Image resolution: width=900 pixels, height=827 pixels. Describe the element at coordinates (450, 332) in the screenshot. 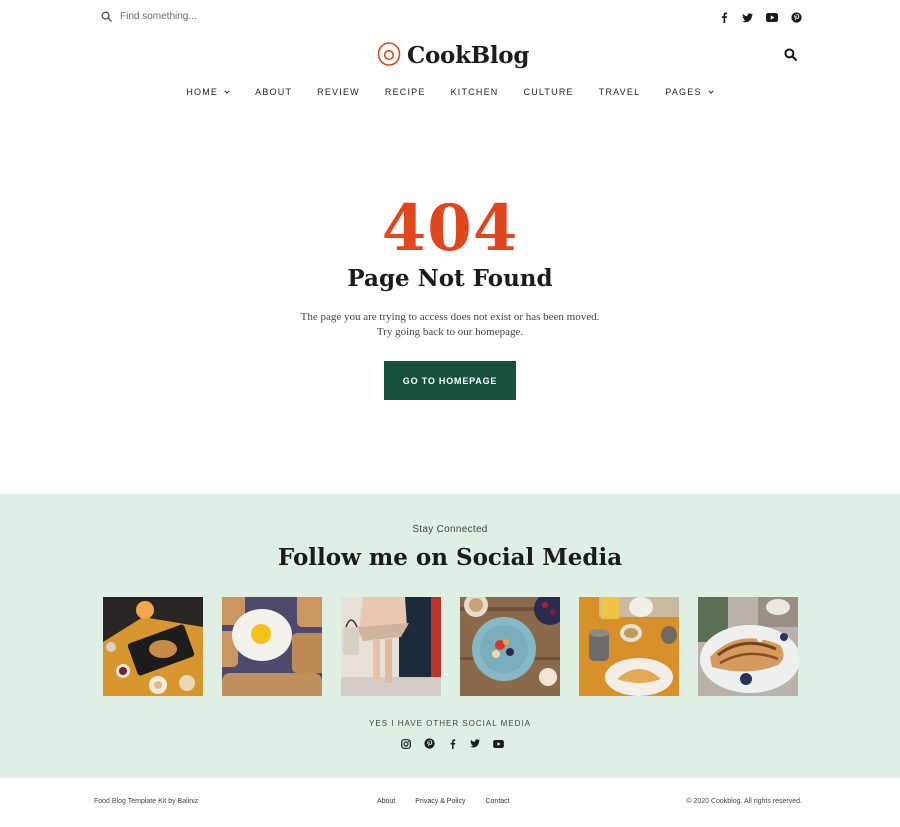

I see `error-message-line: Try going back to our homepage.` at that location.